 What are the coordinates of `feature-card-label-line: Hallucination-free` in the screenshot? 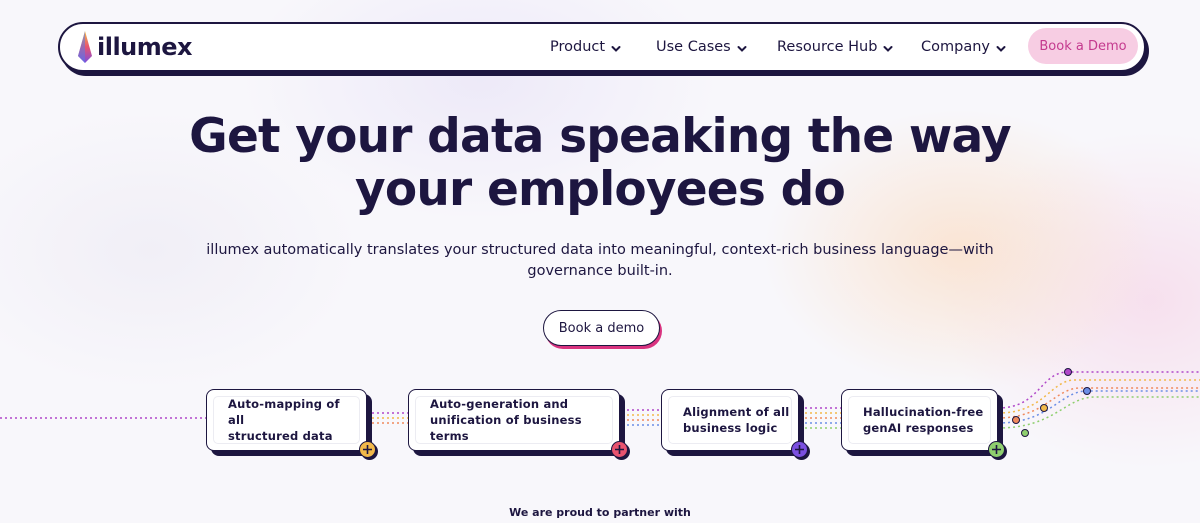 It's located at (923, 412).